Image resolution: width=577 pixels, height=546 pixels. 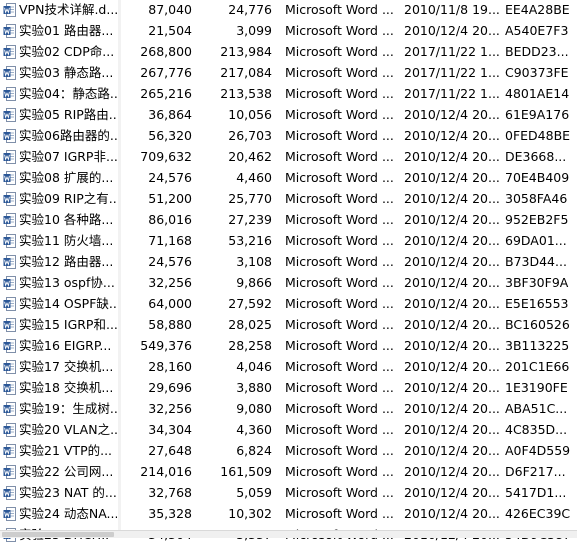 What do you see at coordinates (250, 303) in the screenshot?
I see `packed-size: 27,592` at bounding box center [250, 303].